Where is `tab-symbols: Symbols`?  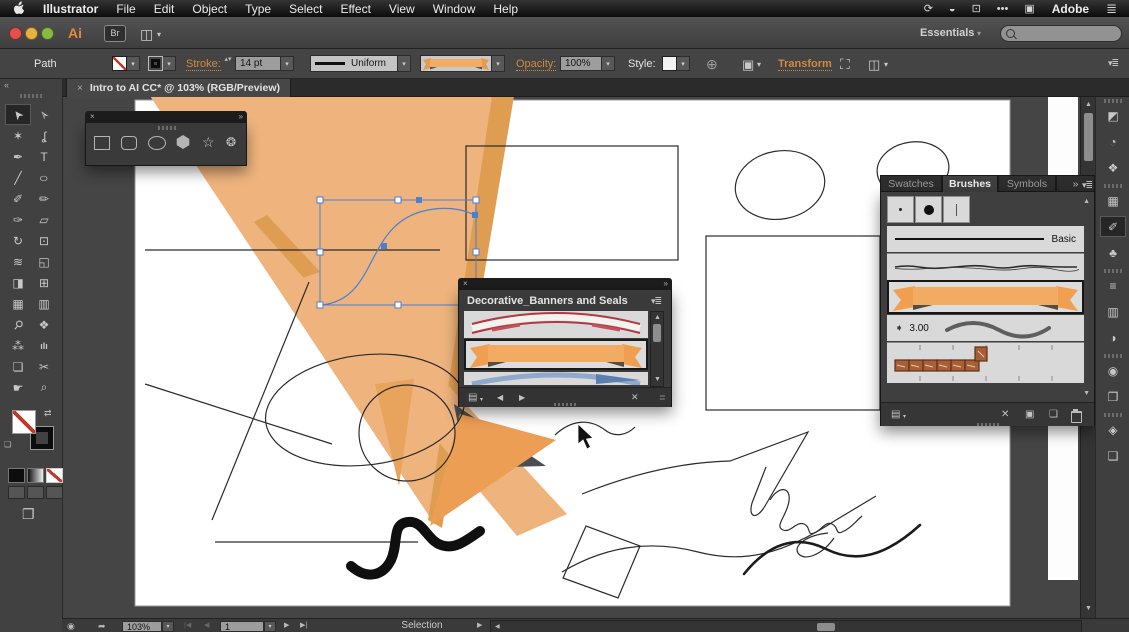 tab-symbols: Symbols is located at coordinates (1027, 183).